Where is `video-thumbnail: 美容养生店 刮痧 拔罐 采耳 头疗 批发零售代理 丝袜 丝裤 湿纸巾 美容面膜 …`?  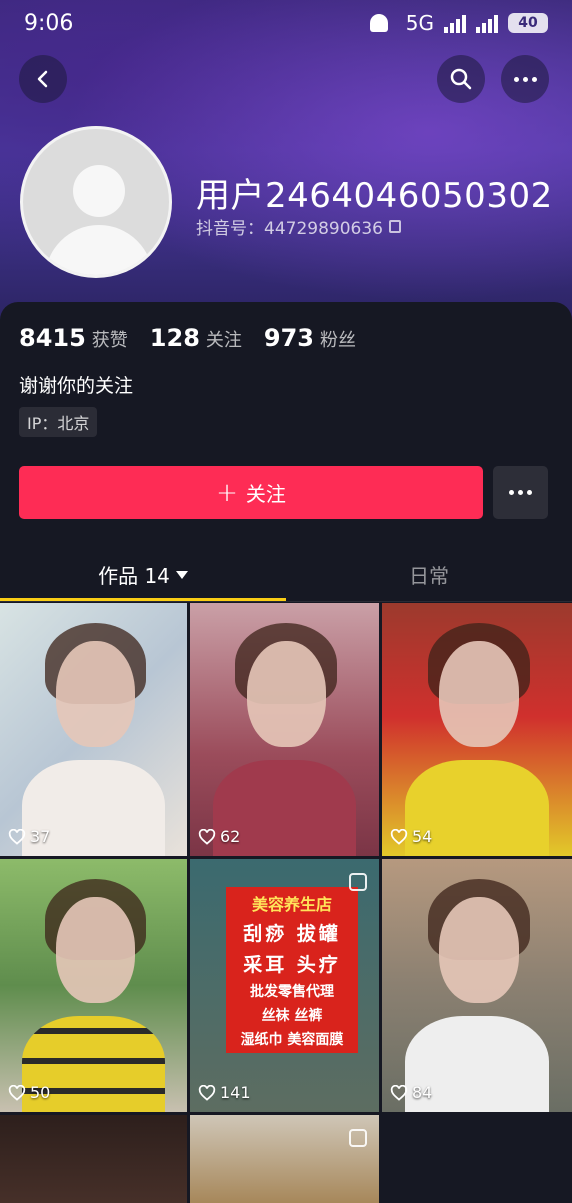 video-thumbnail: 美容养生店 刮痧 拔罐 采耳 头疗 批发零售代理 丝袜 丝裤 湿纸巾 美容面膜 … is located at coordinates (284, 985).